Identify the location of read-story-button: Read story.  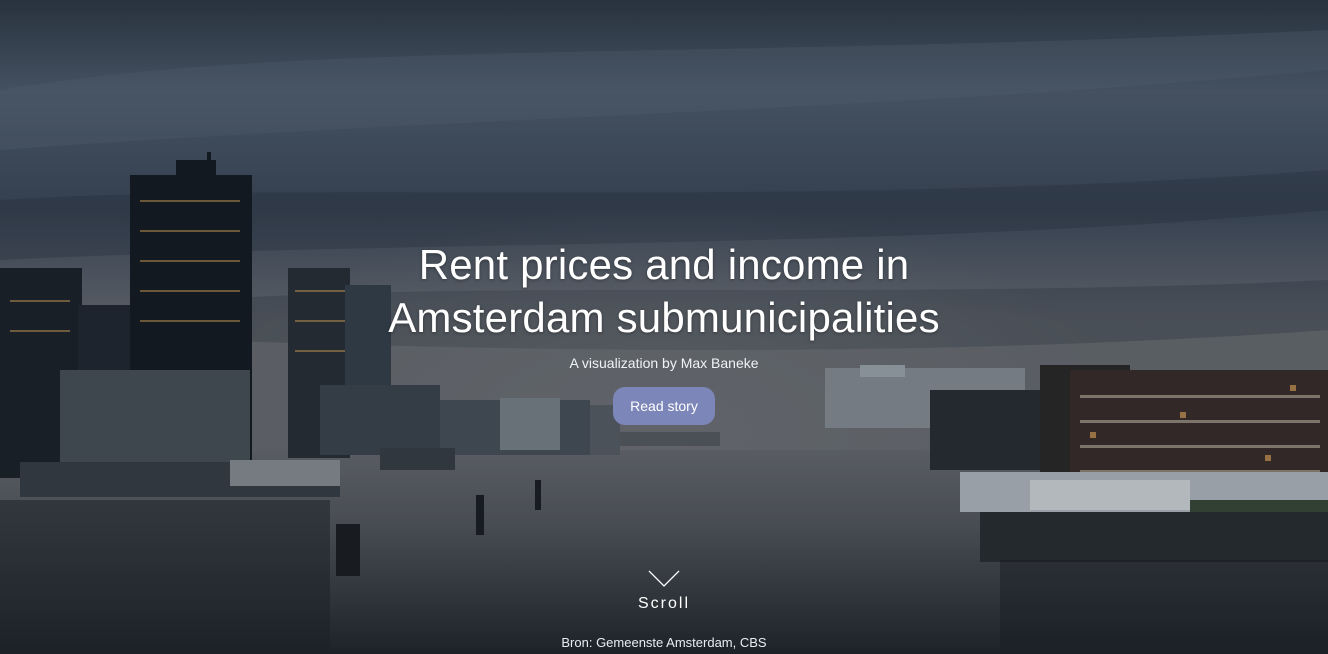
(664, 406).